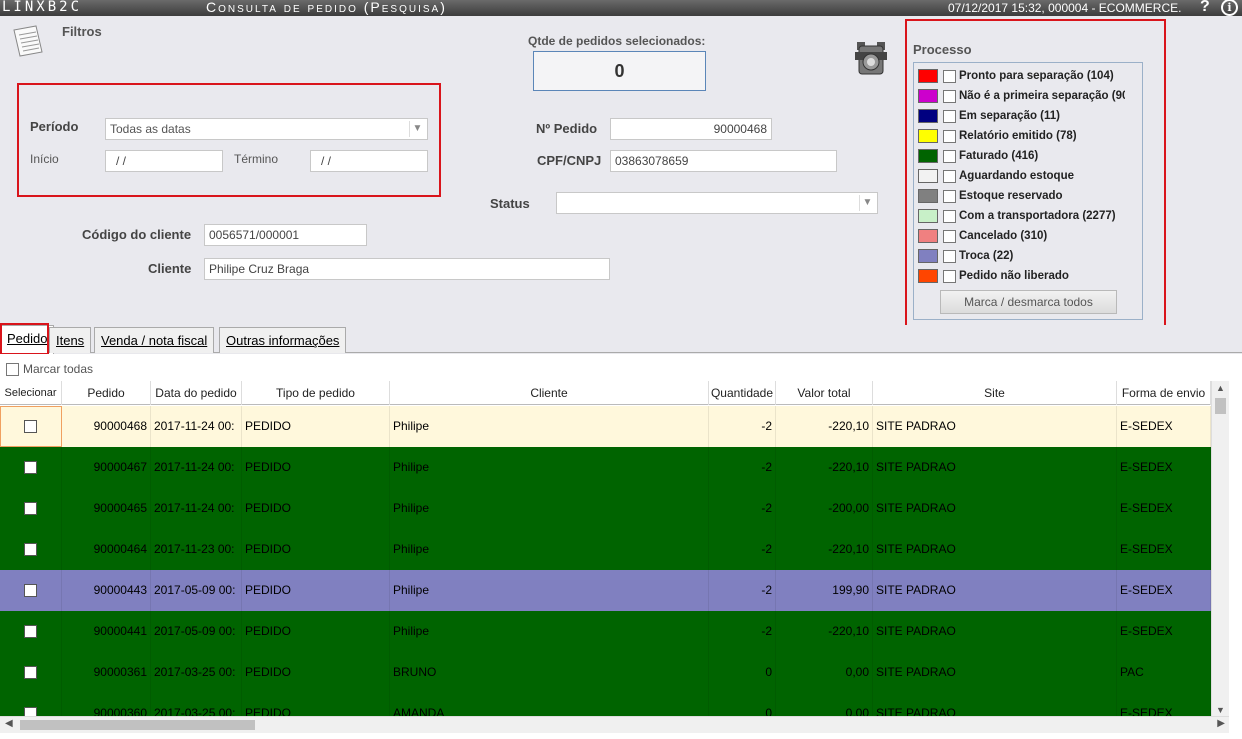 This screenshot has width=1242, height=739. I want to click on camera-icon, so click(871, 59).